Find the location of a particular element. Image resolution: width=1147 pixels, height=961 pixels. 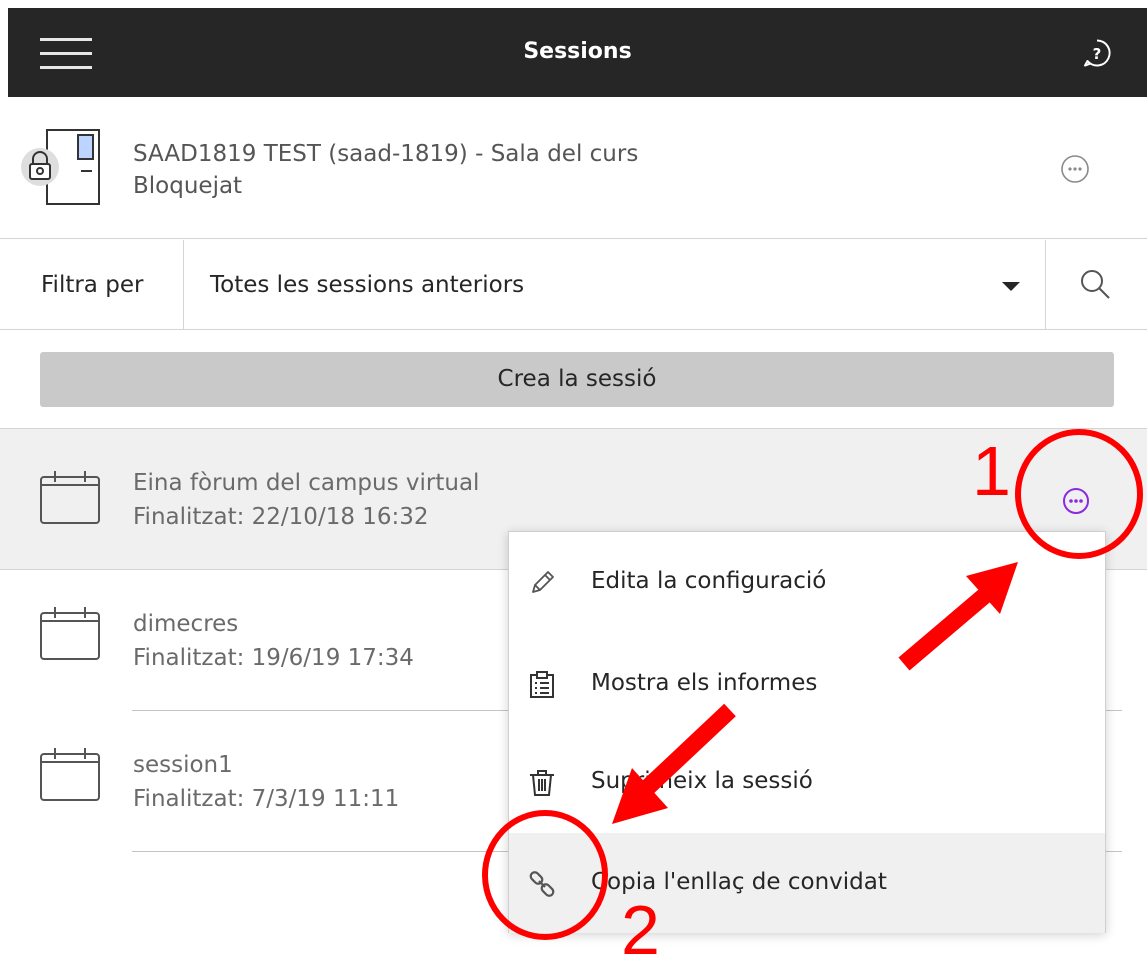

trash-icon is located at coordinates (542, 783).